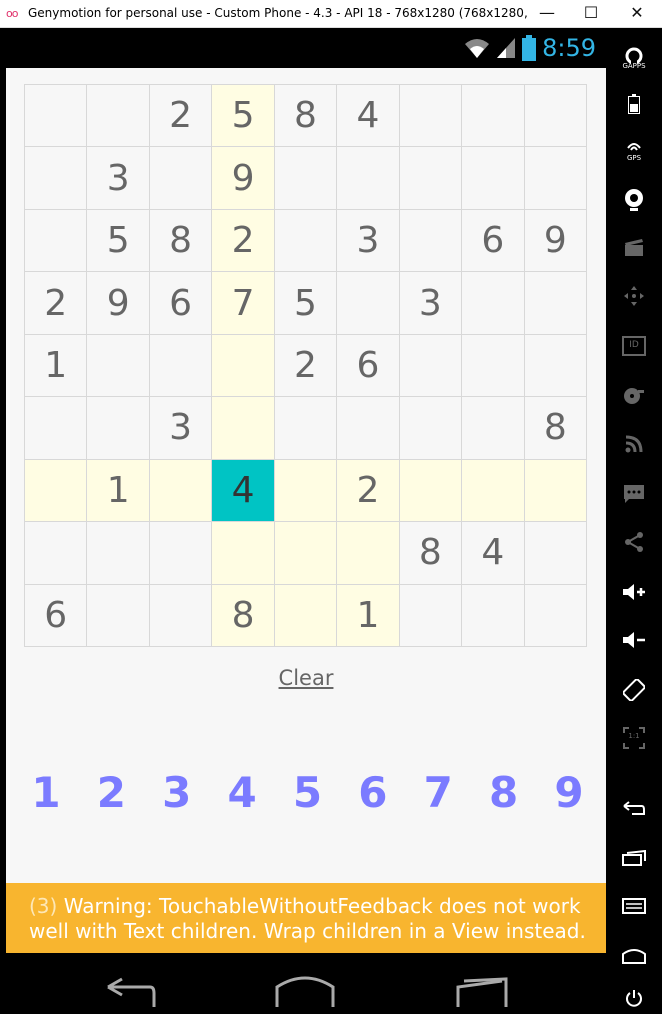  What do you see at coordinates (555, 241) in the screenshot?
I see `sudoku-cell-r3-c9: 9` at bounding box center [555, 241].